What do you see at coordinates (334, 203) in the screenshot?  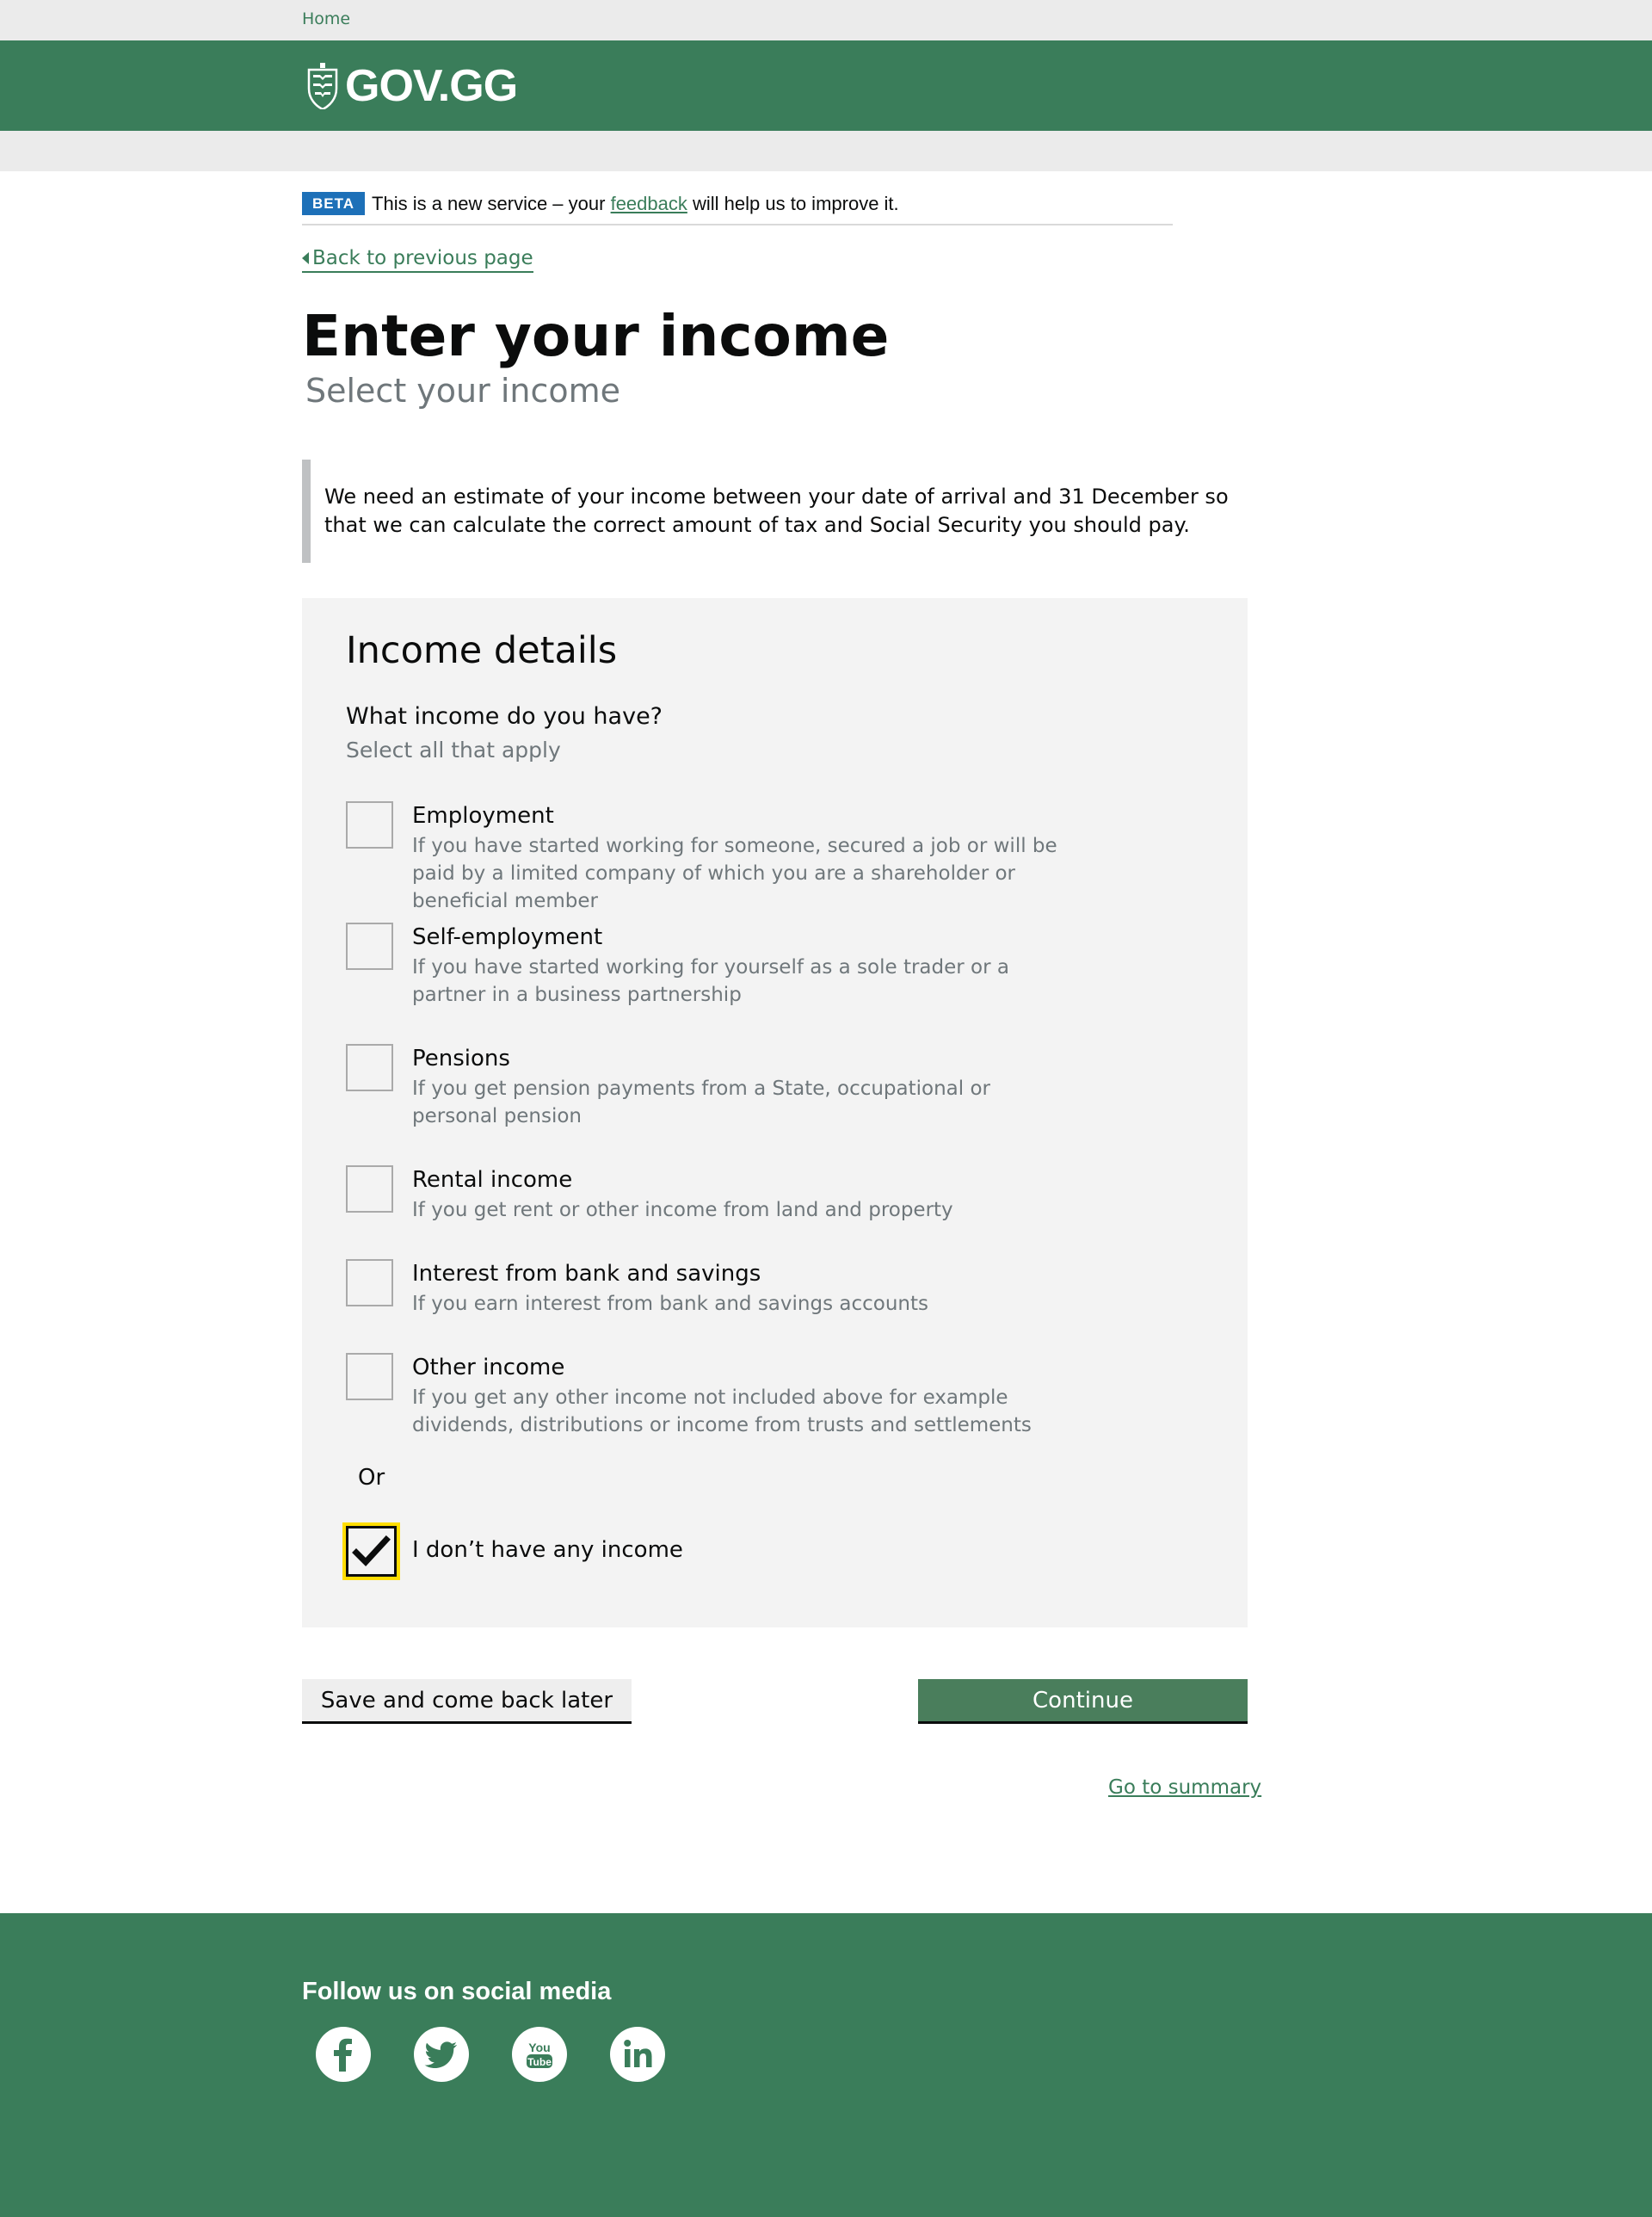 I see `beta-tag: BETA` at bounding box center [334, 203].